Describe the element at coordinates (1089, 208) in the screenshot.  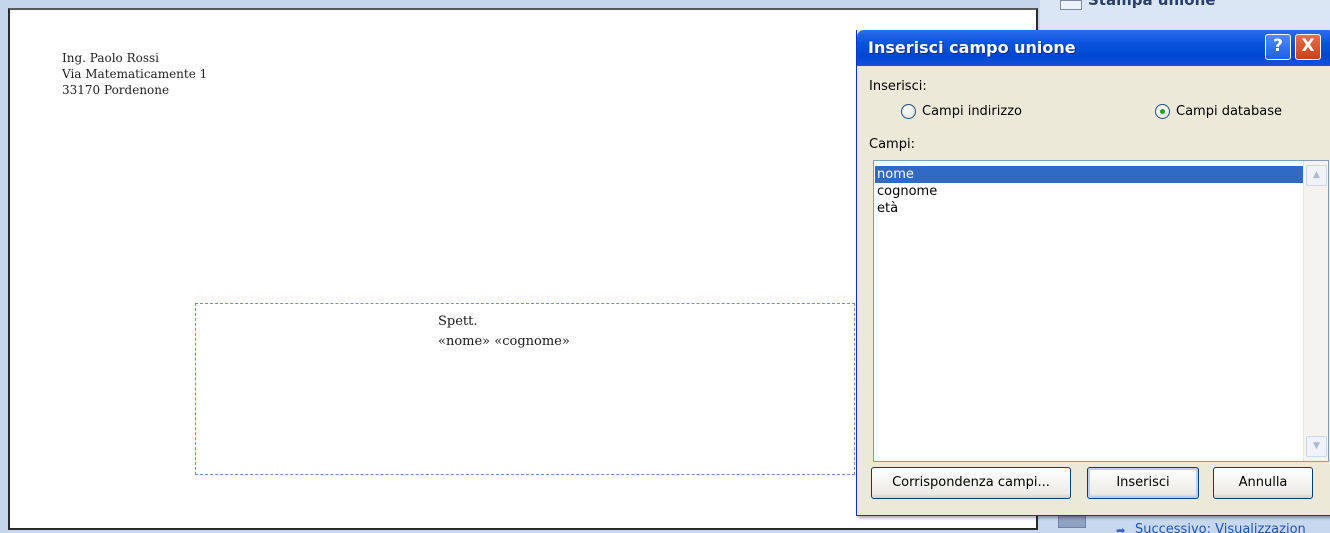
I see `list-item: età` at that location.